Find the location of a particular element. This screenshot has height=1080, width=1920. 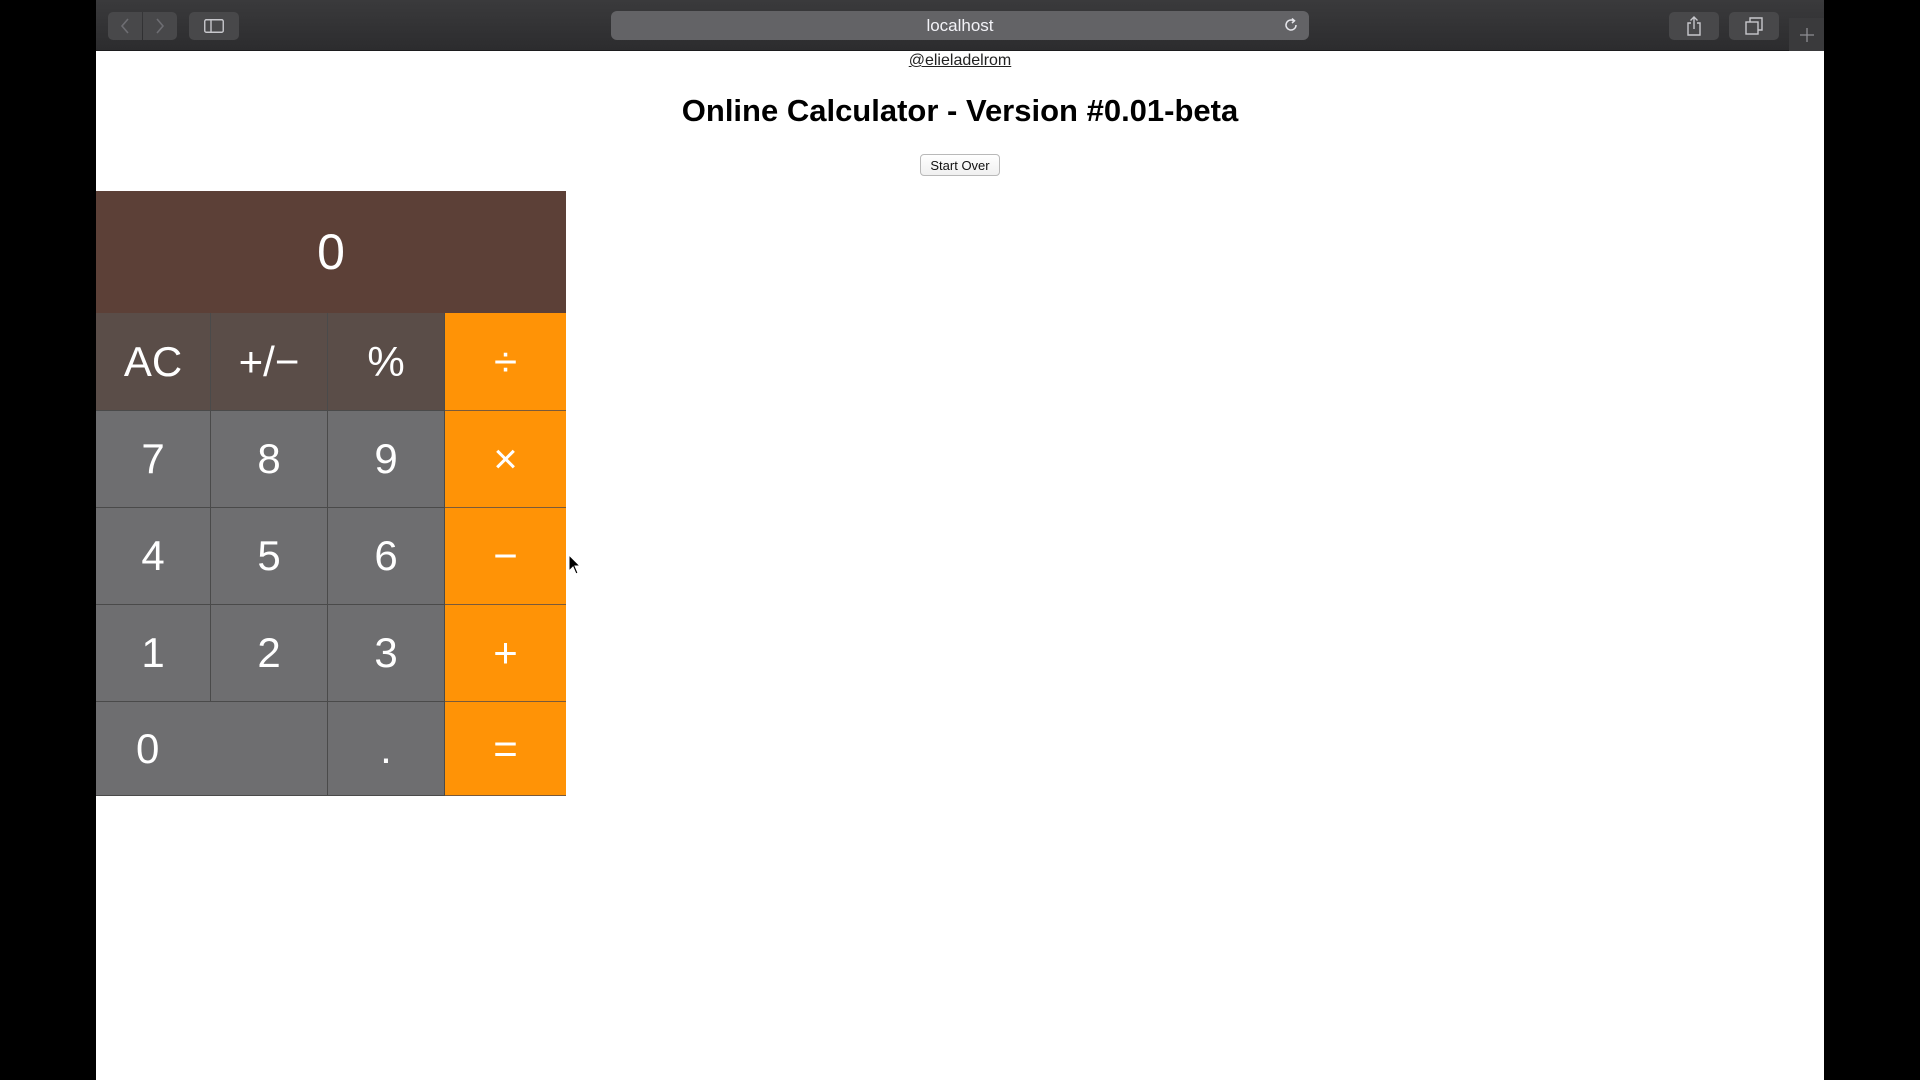

new-tab-button is located at coordinates (1806, 34).